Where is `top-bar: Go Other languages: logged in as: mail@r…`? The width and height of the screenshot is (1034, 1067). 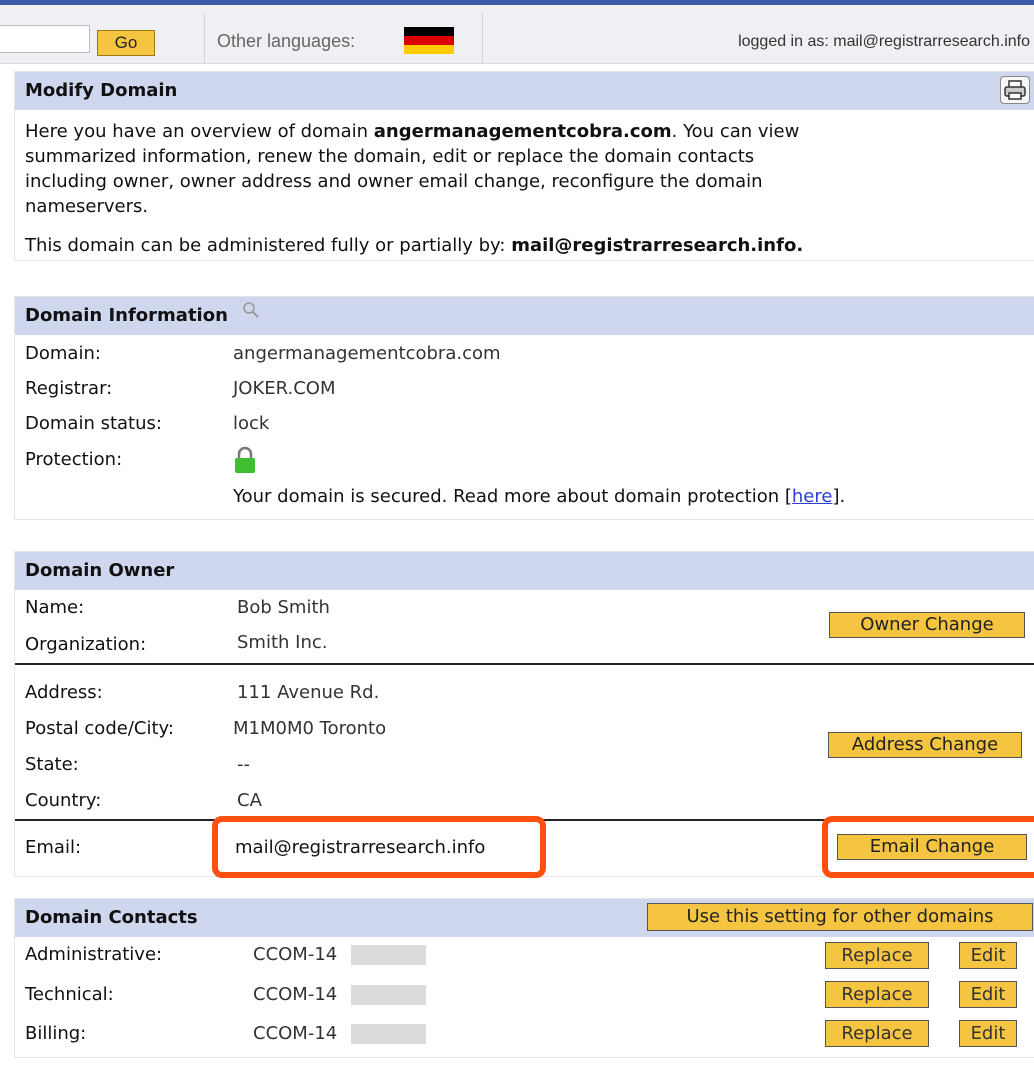
top-bar: Go Other languages: logged in as: mail@r… is located at coordinates (517, 34).